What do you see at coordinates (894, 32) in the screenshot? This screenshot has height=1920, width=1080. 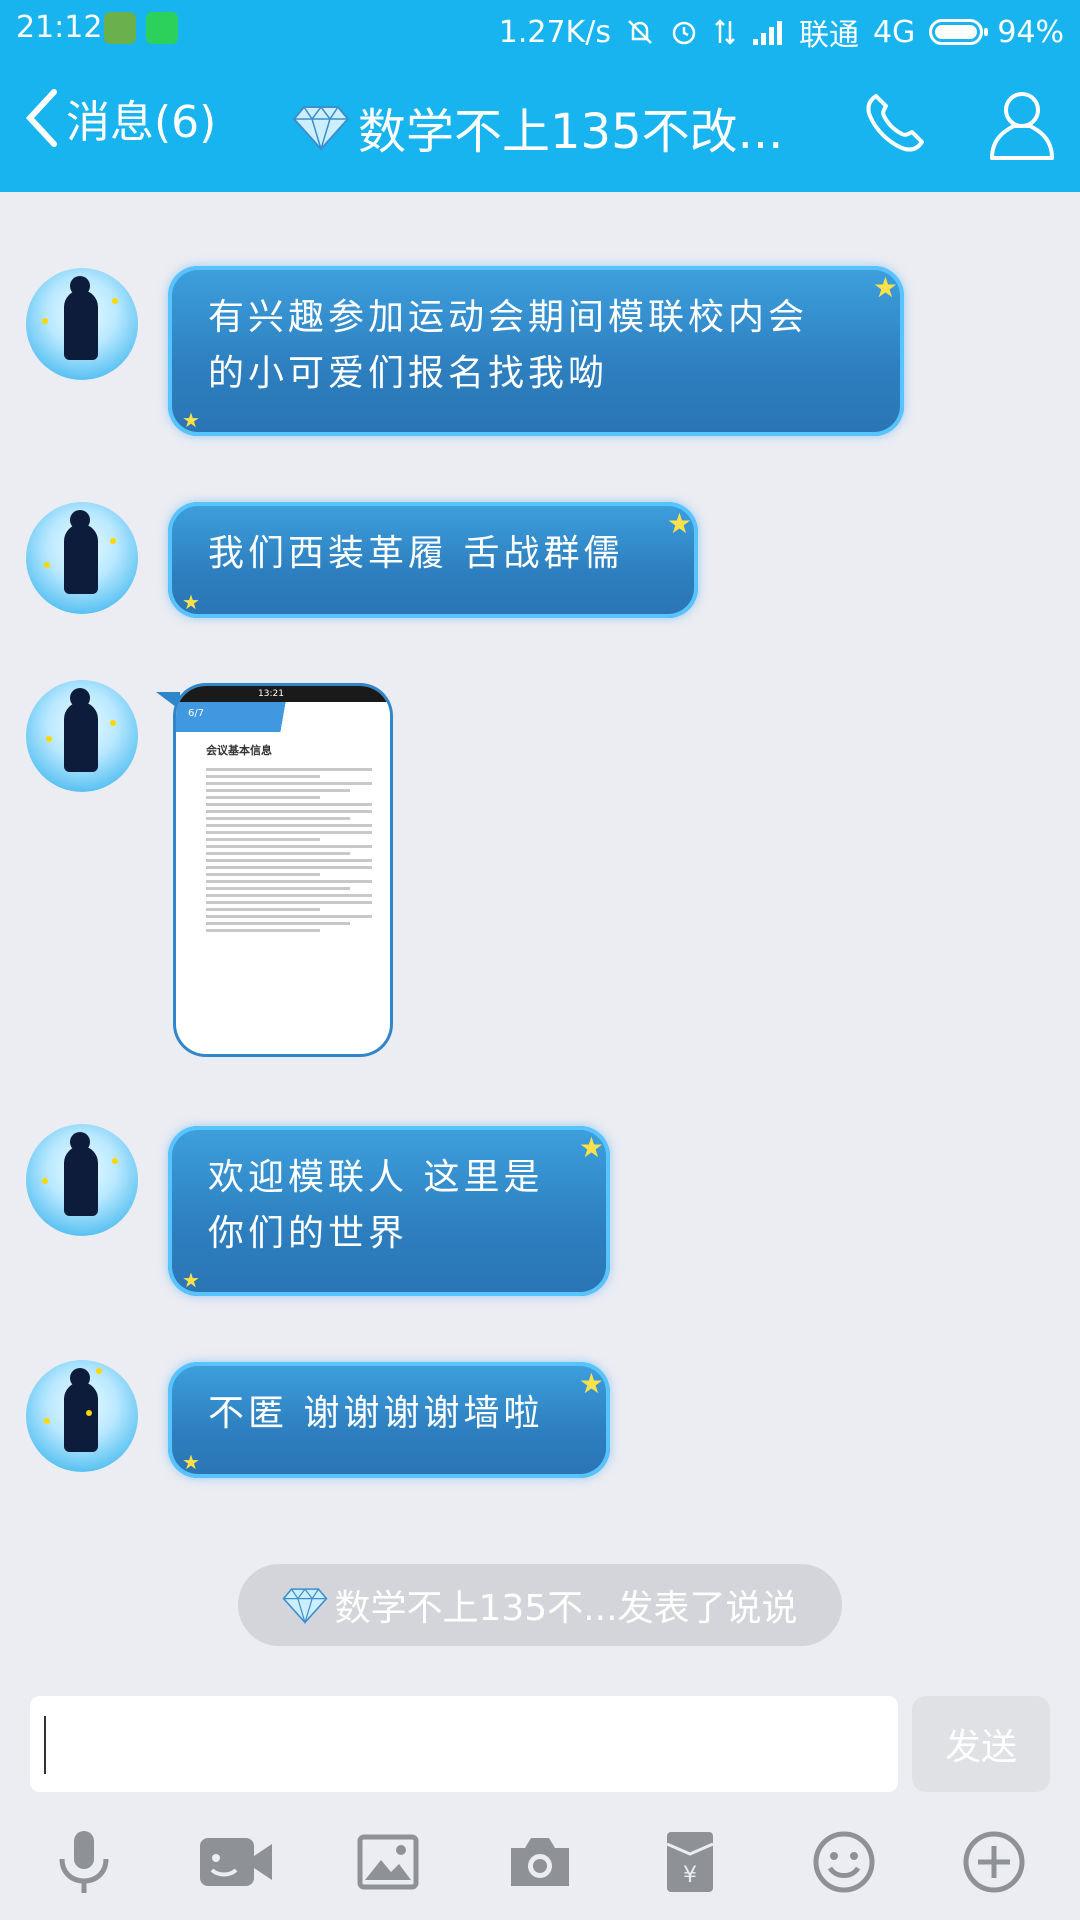 I see `network-type: 4G` at bounding box center [894, 32].